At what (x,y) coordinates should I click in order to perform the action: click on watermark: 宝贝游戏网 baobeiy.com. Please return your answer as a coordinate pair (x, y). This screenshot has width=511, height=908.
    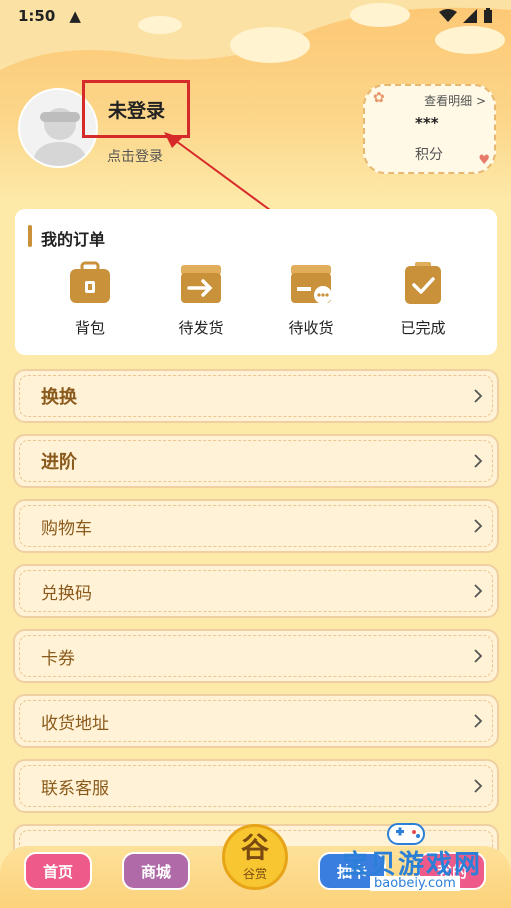
    Looking at the image, I should click on (420, 858).